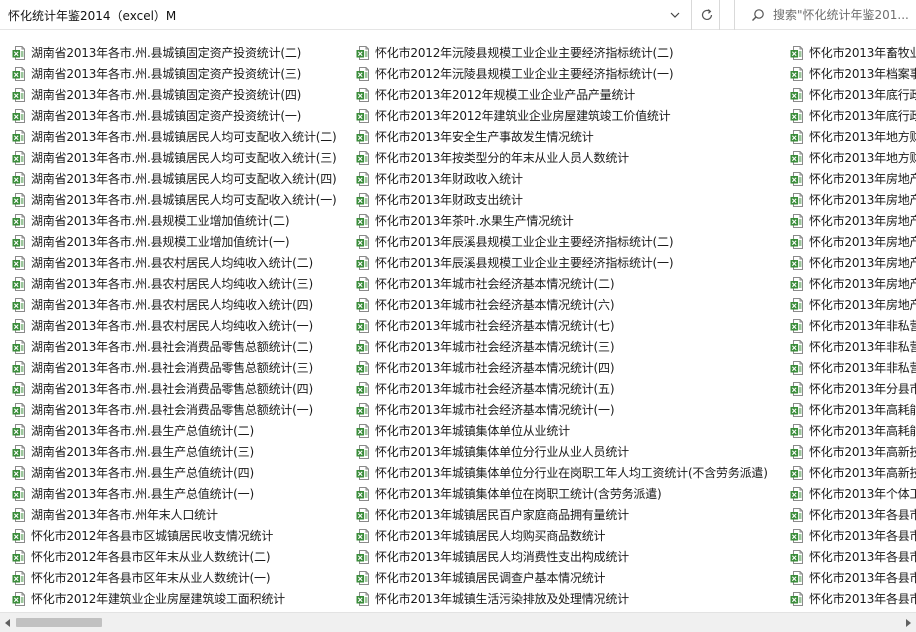 The width and height of the screenshot is (916, 632). Describe the element at coordinates (182, 430) in the screenshot. I see `file-item: 湖南省2013年各市.州.县生产总值统计(二)` at that location.